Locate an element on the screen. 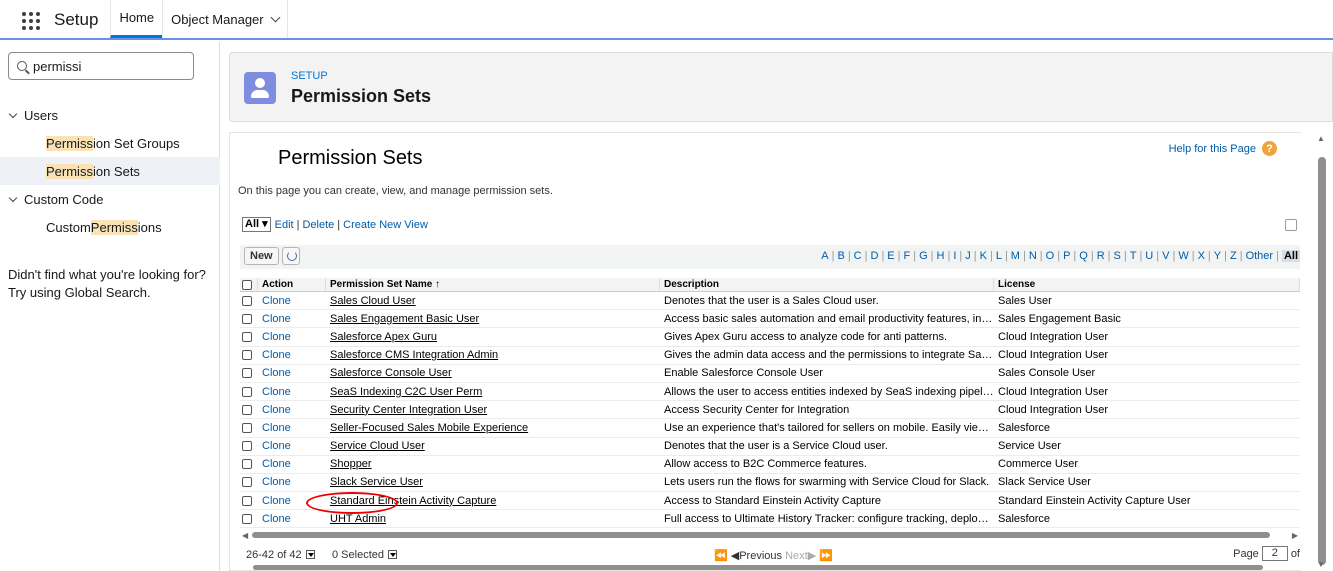  delete-view-link: Delete is located at coordinates (318, 225).